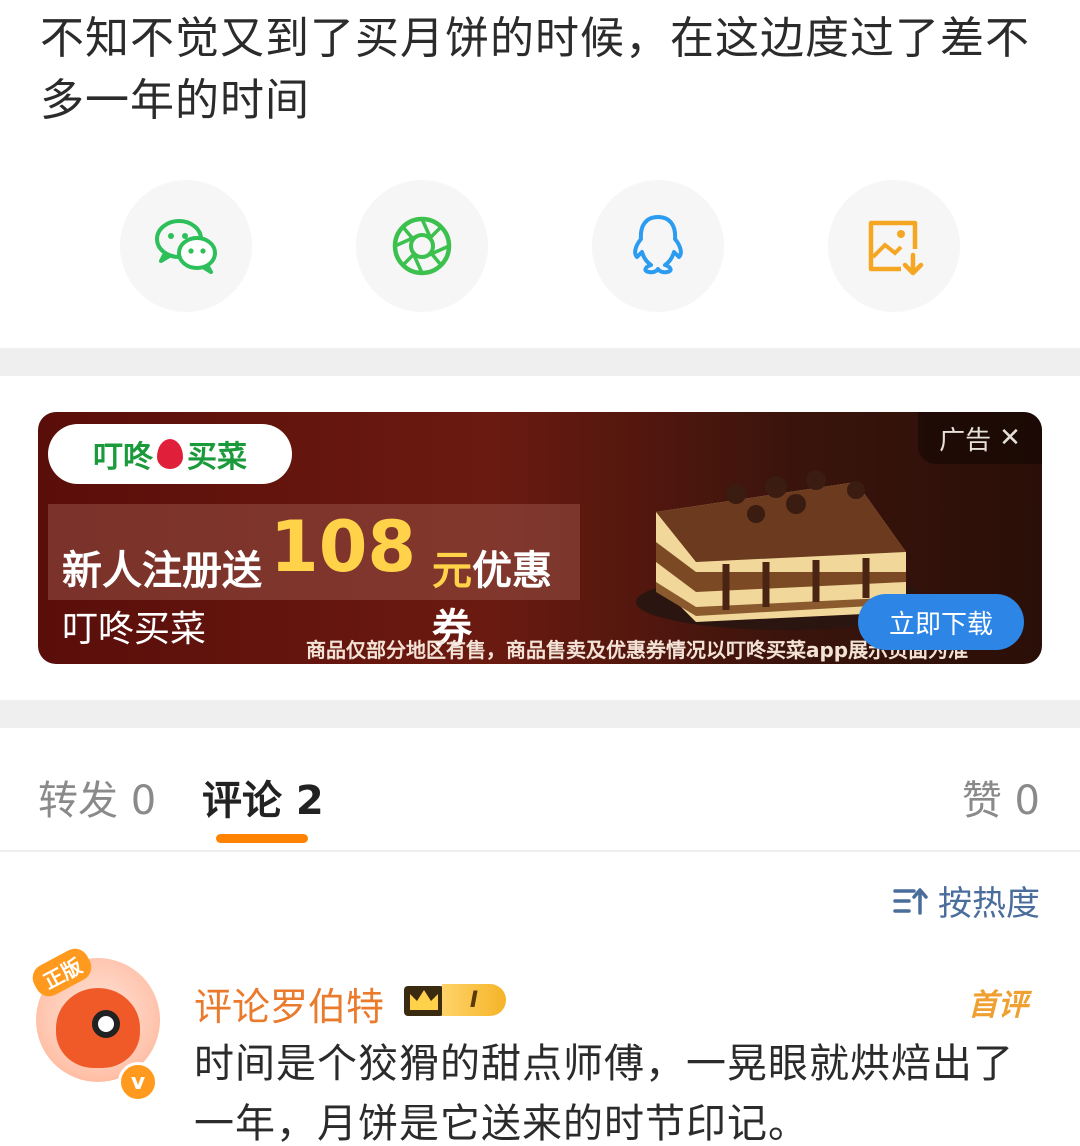  I want to click on ad-logo-text: 叮咚, so click(123, 457).